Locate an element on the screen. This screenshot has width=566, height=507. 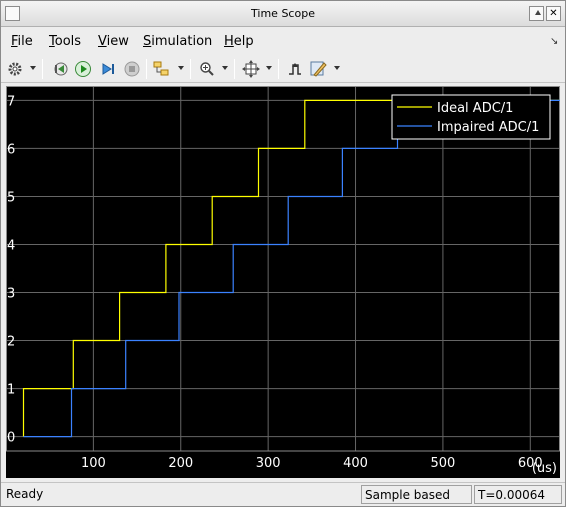
x-tick-label: 400 is located at coordinates (355, 463).